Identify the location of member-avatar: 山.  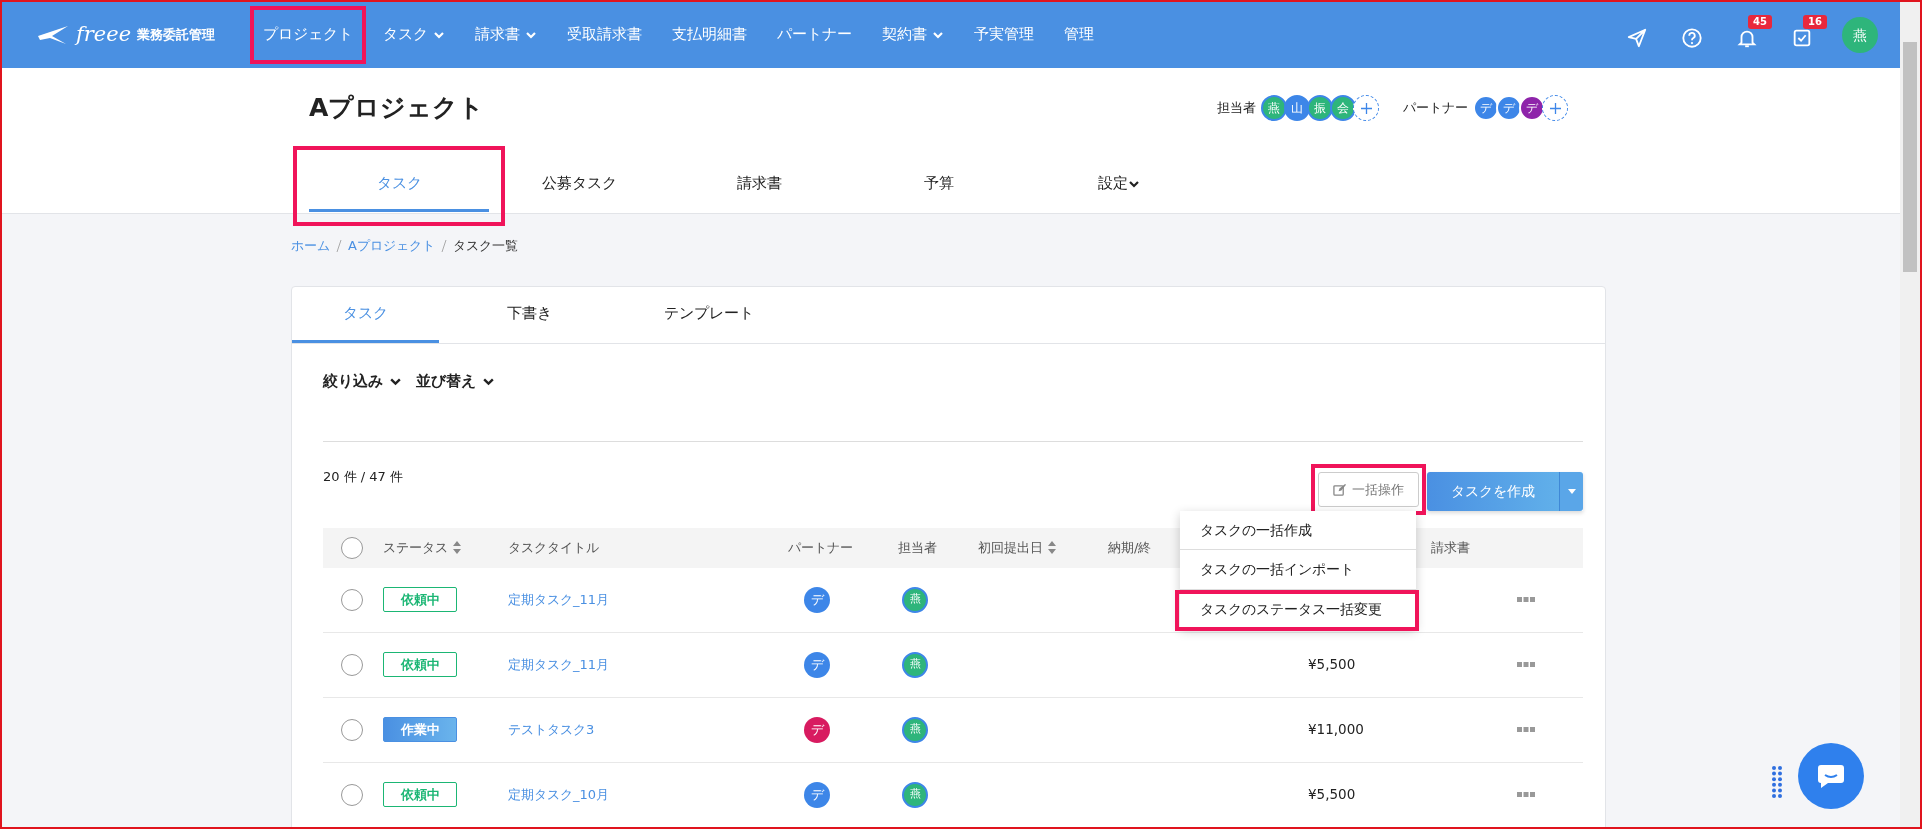
(1297, 108).